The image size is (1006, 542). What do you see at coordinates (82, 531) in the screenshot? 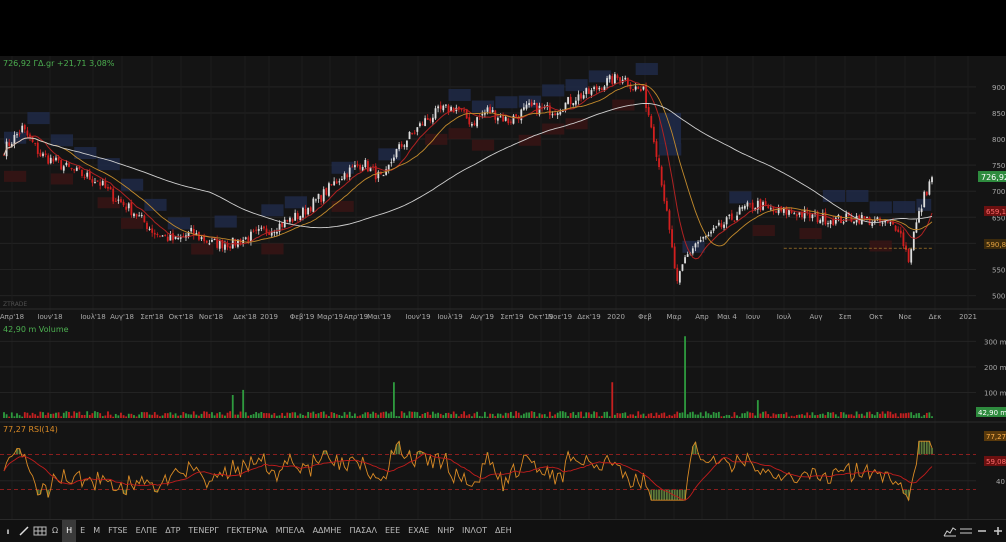
I see `timeframe-week: Ε` at bounding box center [82, 531].